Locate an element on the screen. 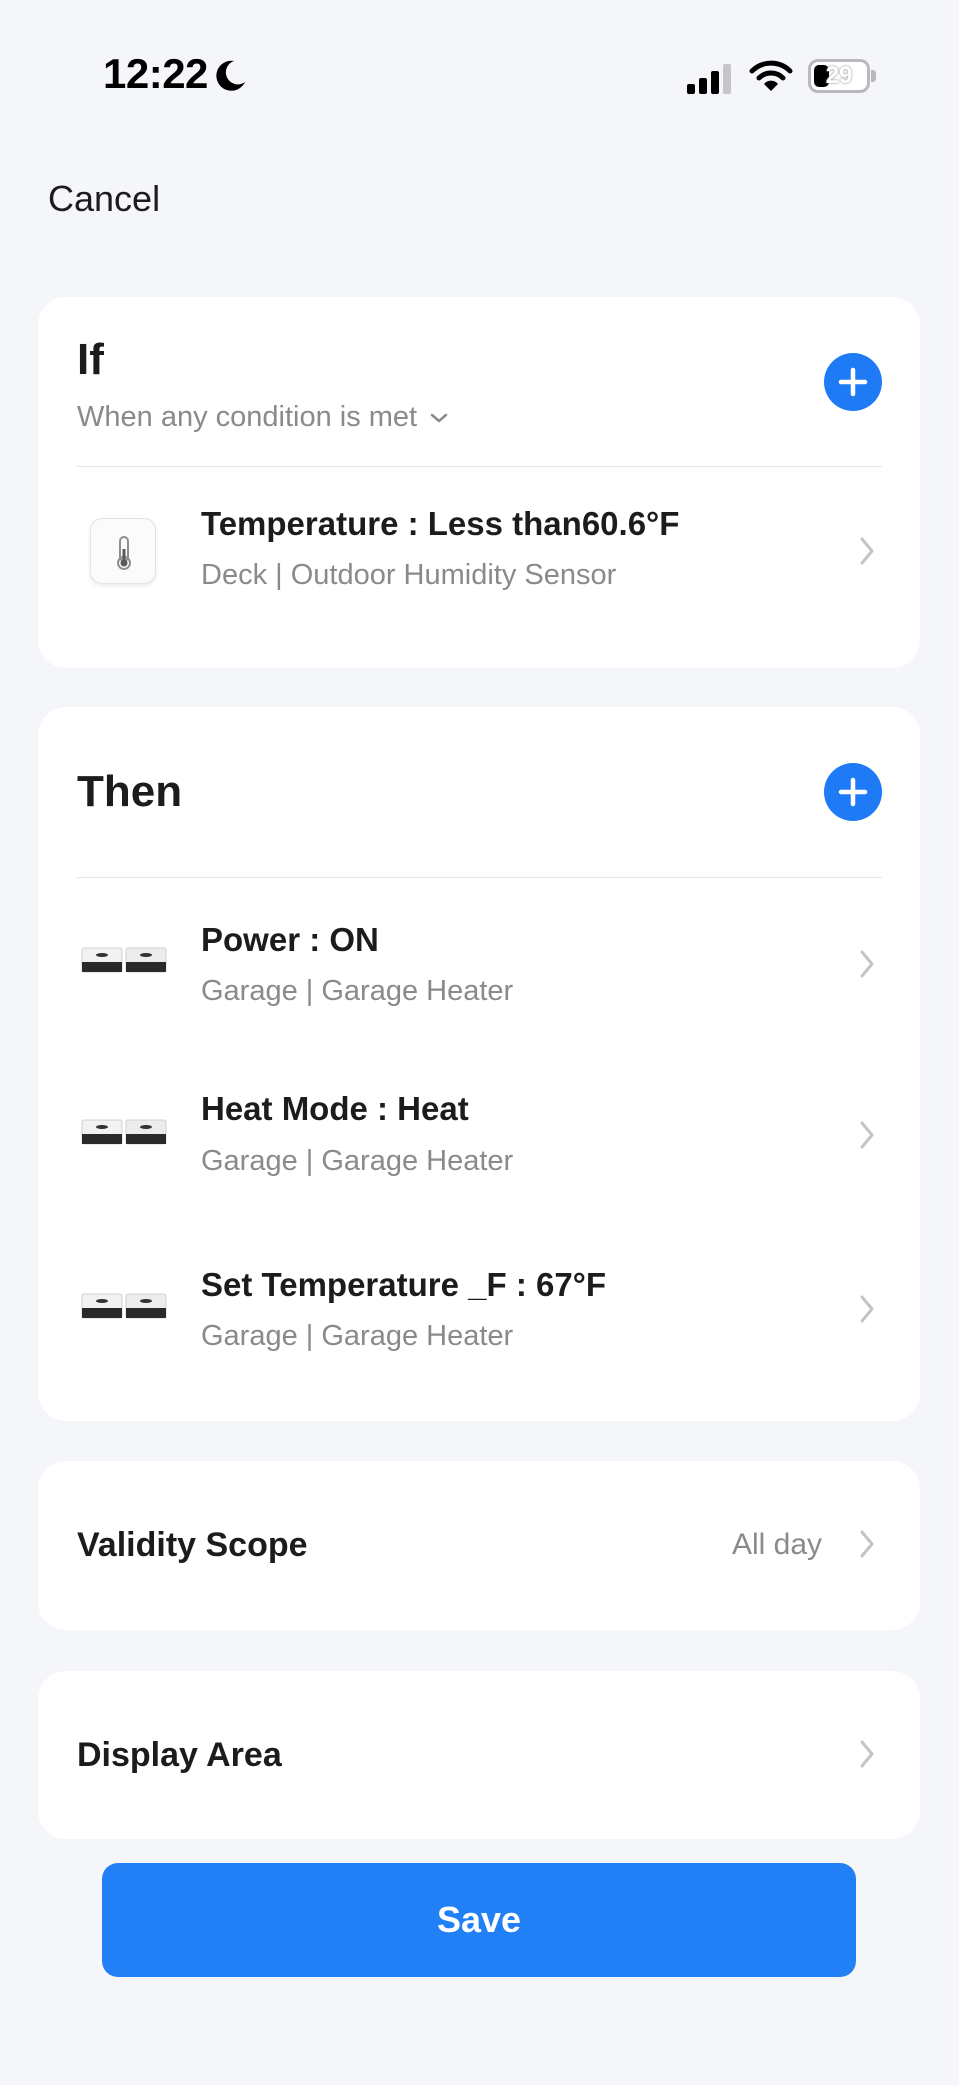 The height and width of the screenshot is (2085, 959). action-title: Heat Mode : Heat is located at coordinates (335, 1108).